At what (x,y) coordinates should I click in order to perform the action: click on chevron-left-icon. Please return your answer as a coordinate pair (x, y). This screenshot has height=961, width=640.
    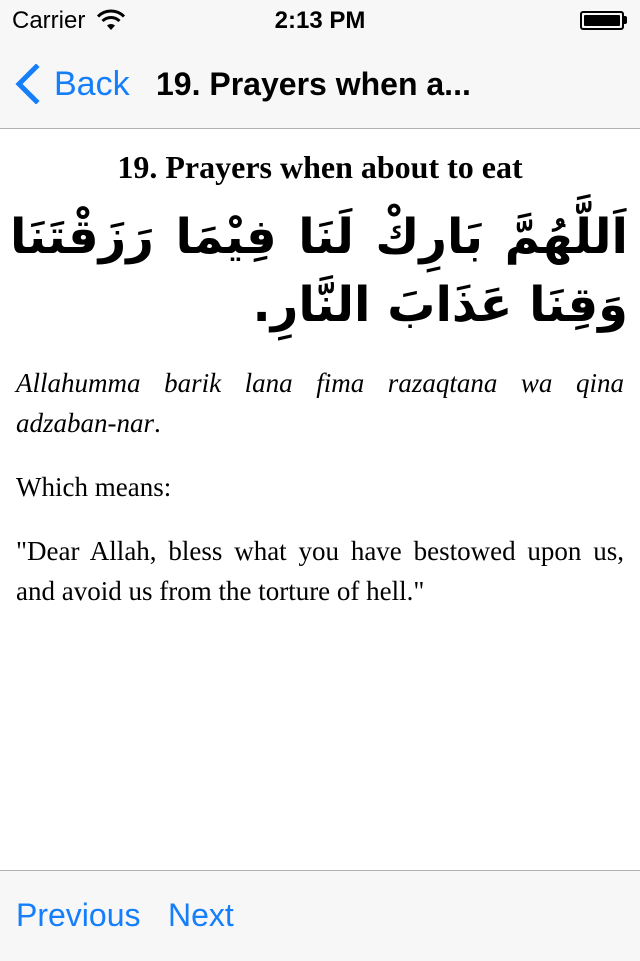
    Looking at the image, I should click on (27, 84).